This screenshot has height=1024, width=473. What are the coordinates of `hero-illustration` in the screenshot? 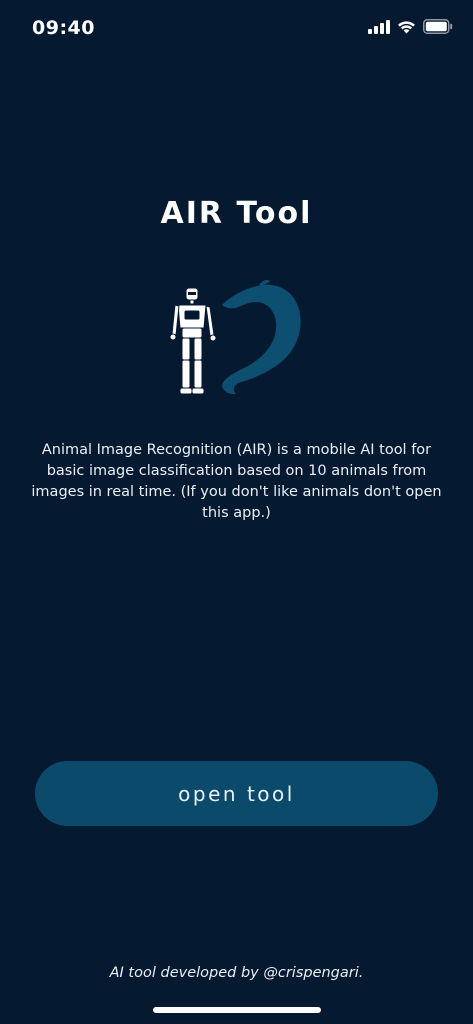 It's located at (234, 339).